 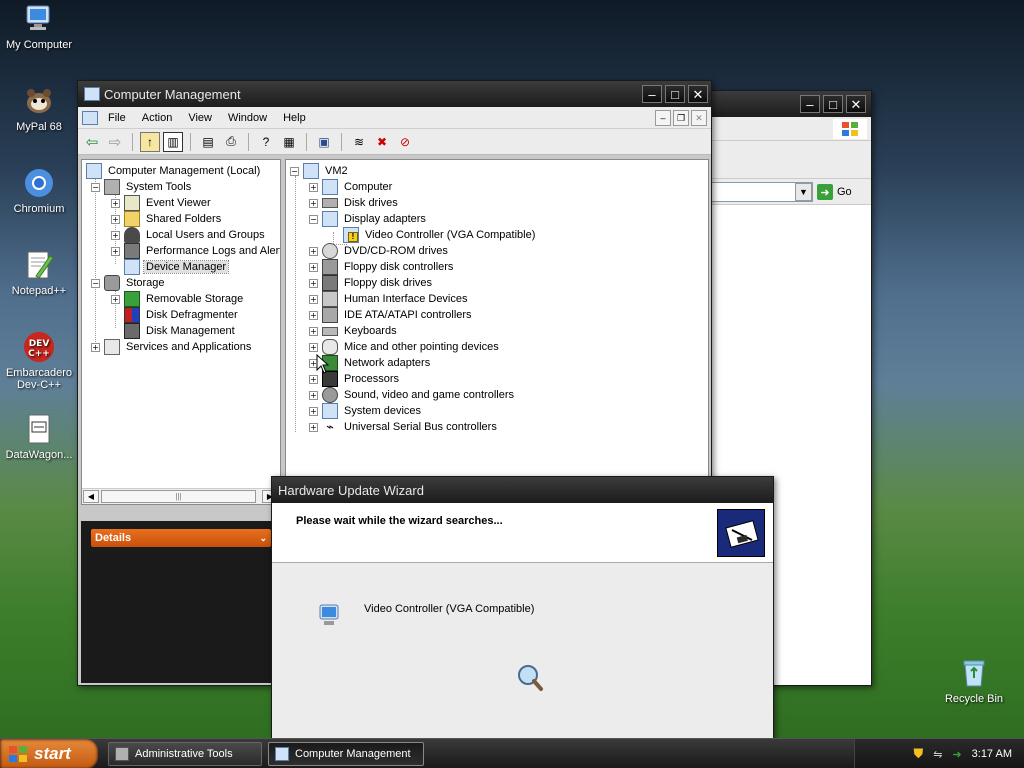 I want to click on device-category-system: + System devices, so click(x=366, y=411).